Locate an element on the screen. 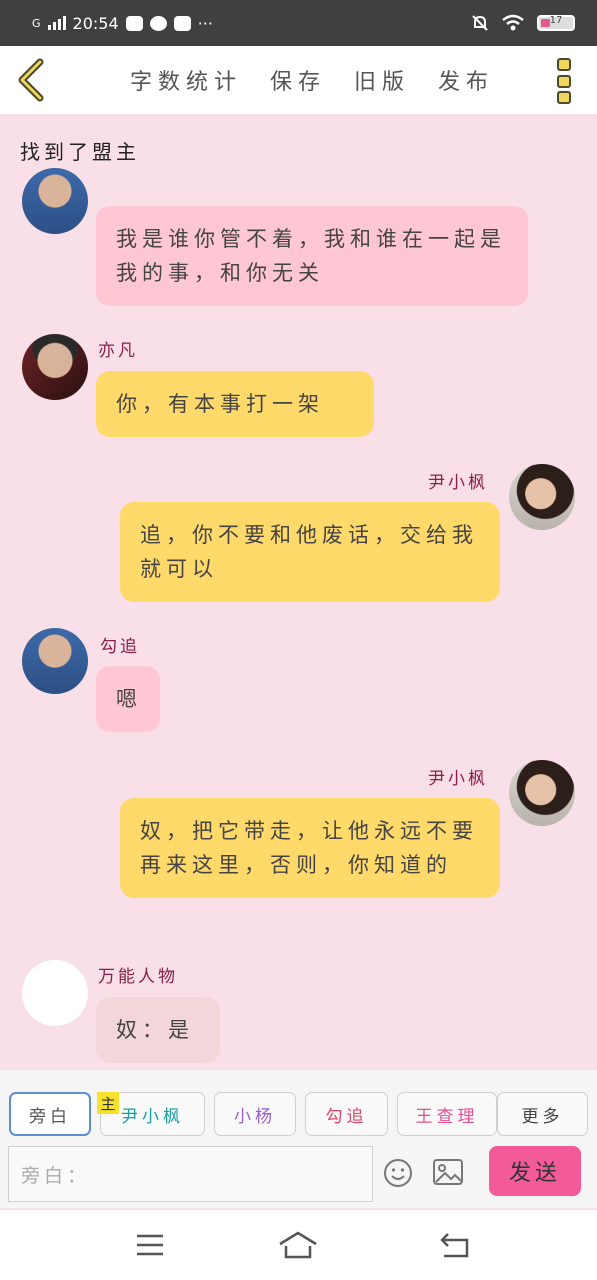  message-bubble: 我是谁你管不着，我和谁在一起是我的事，和你无关 is located at coordinates (312, 256).